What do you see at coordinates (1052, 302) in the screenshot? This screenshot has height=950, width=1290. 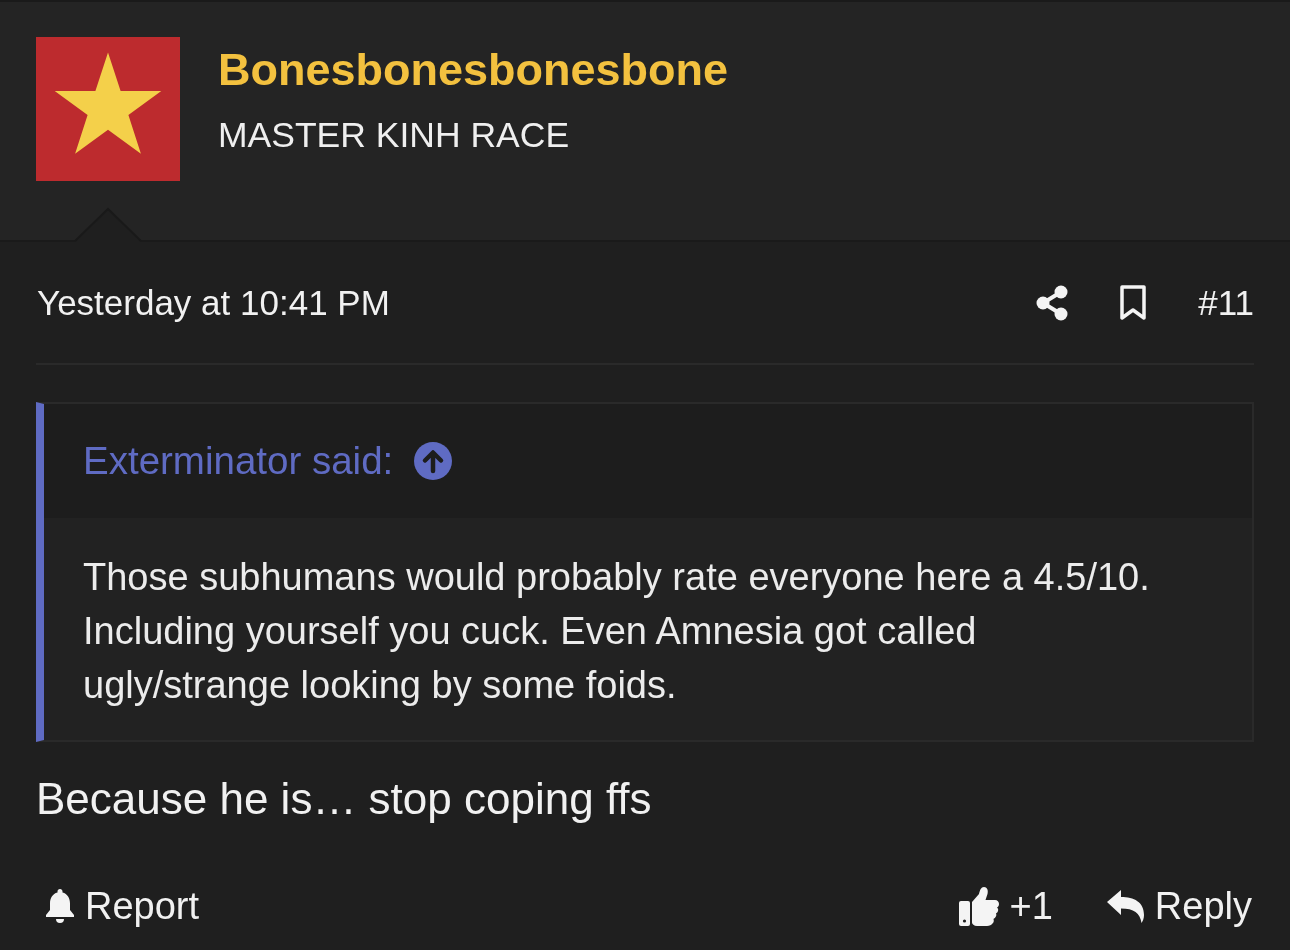 I see `share-icon` at bounding box center [1052, 302].